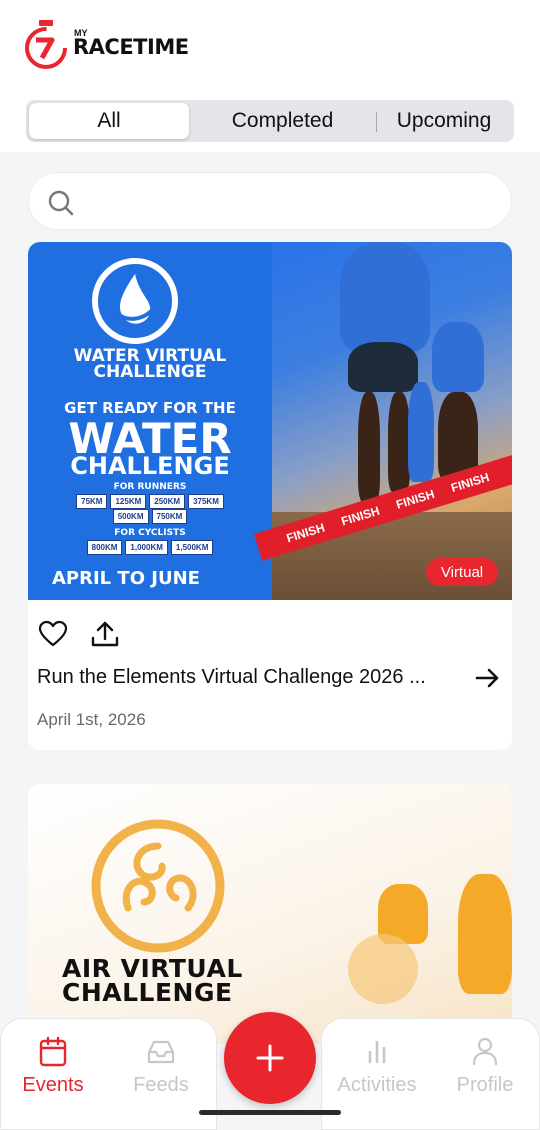  What do you see at coordinates (79, 634) in the screenshot?
I see `card-actions` at bounding box center [79, 634].